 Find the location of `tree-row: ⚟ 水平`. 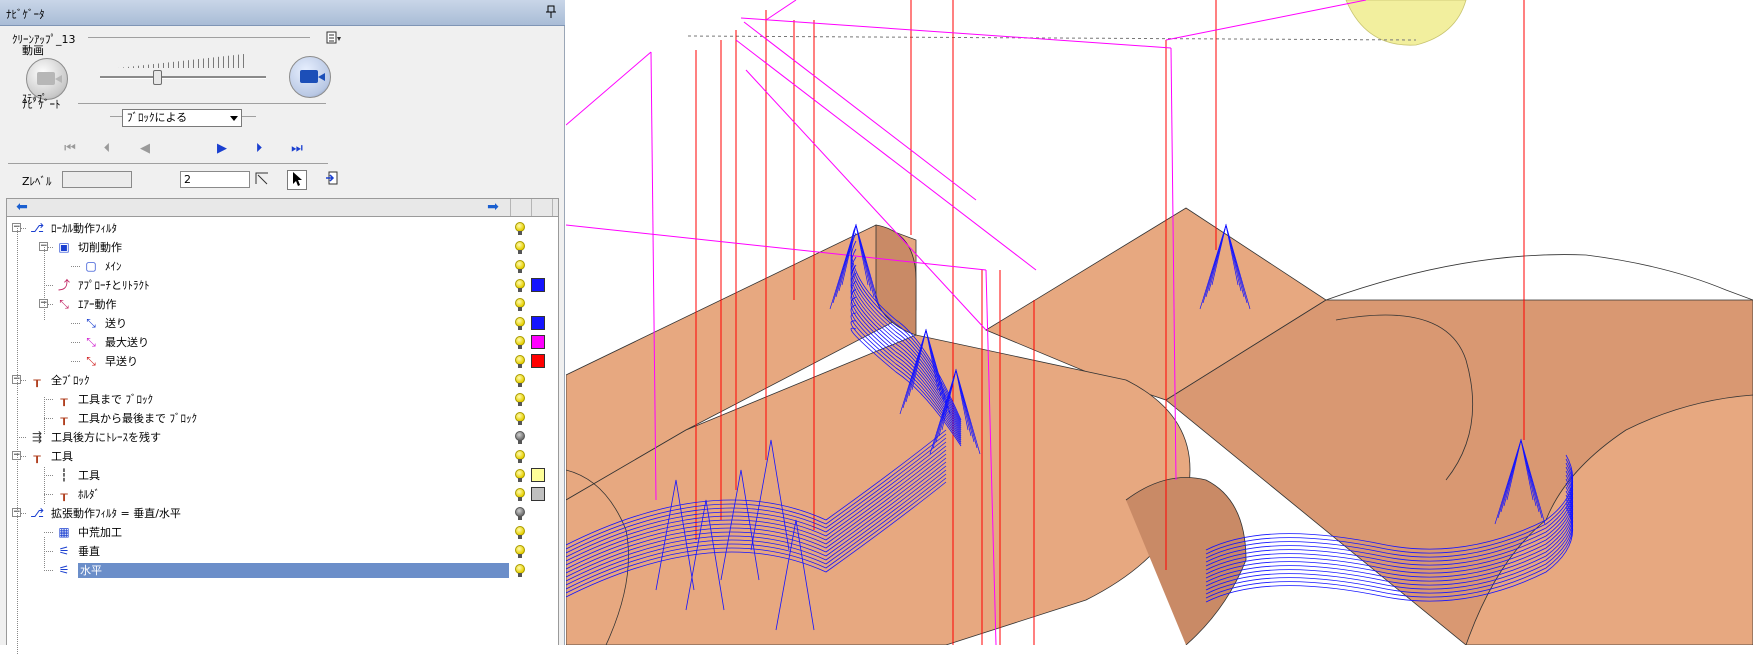

tree-row: ⚟ 水平 is located at coordinates (282, 570).